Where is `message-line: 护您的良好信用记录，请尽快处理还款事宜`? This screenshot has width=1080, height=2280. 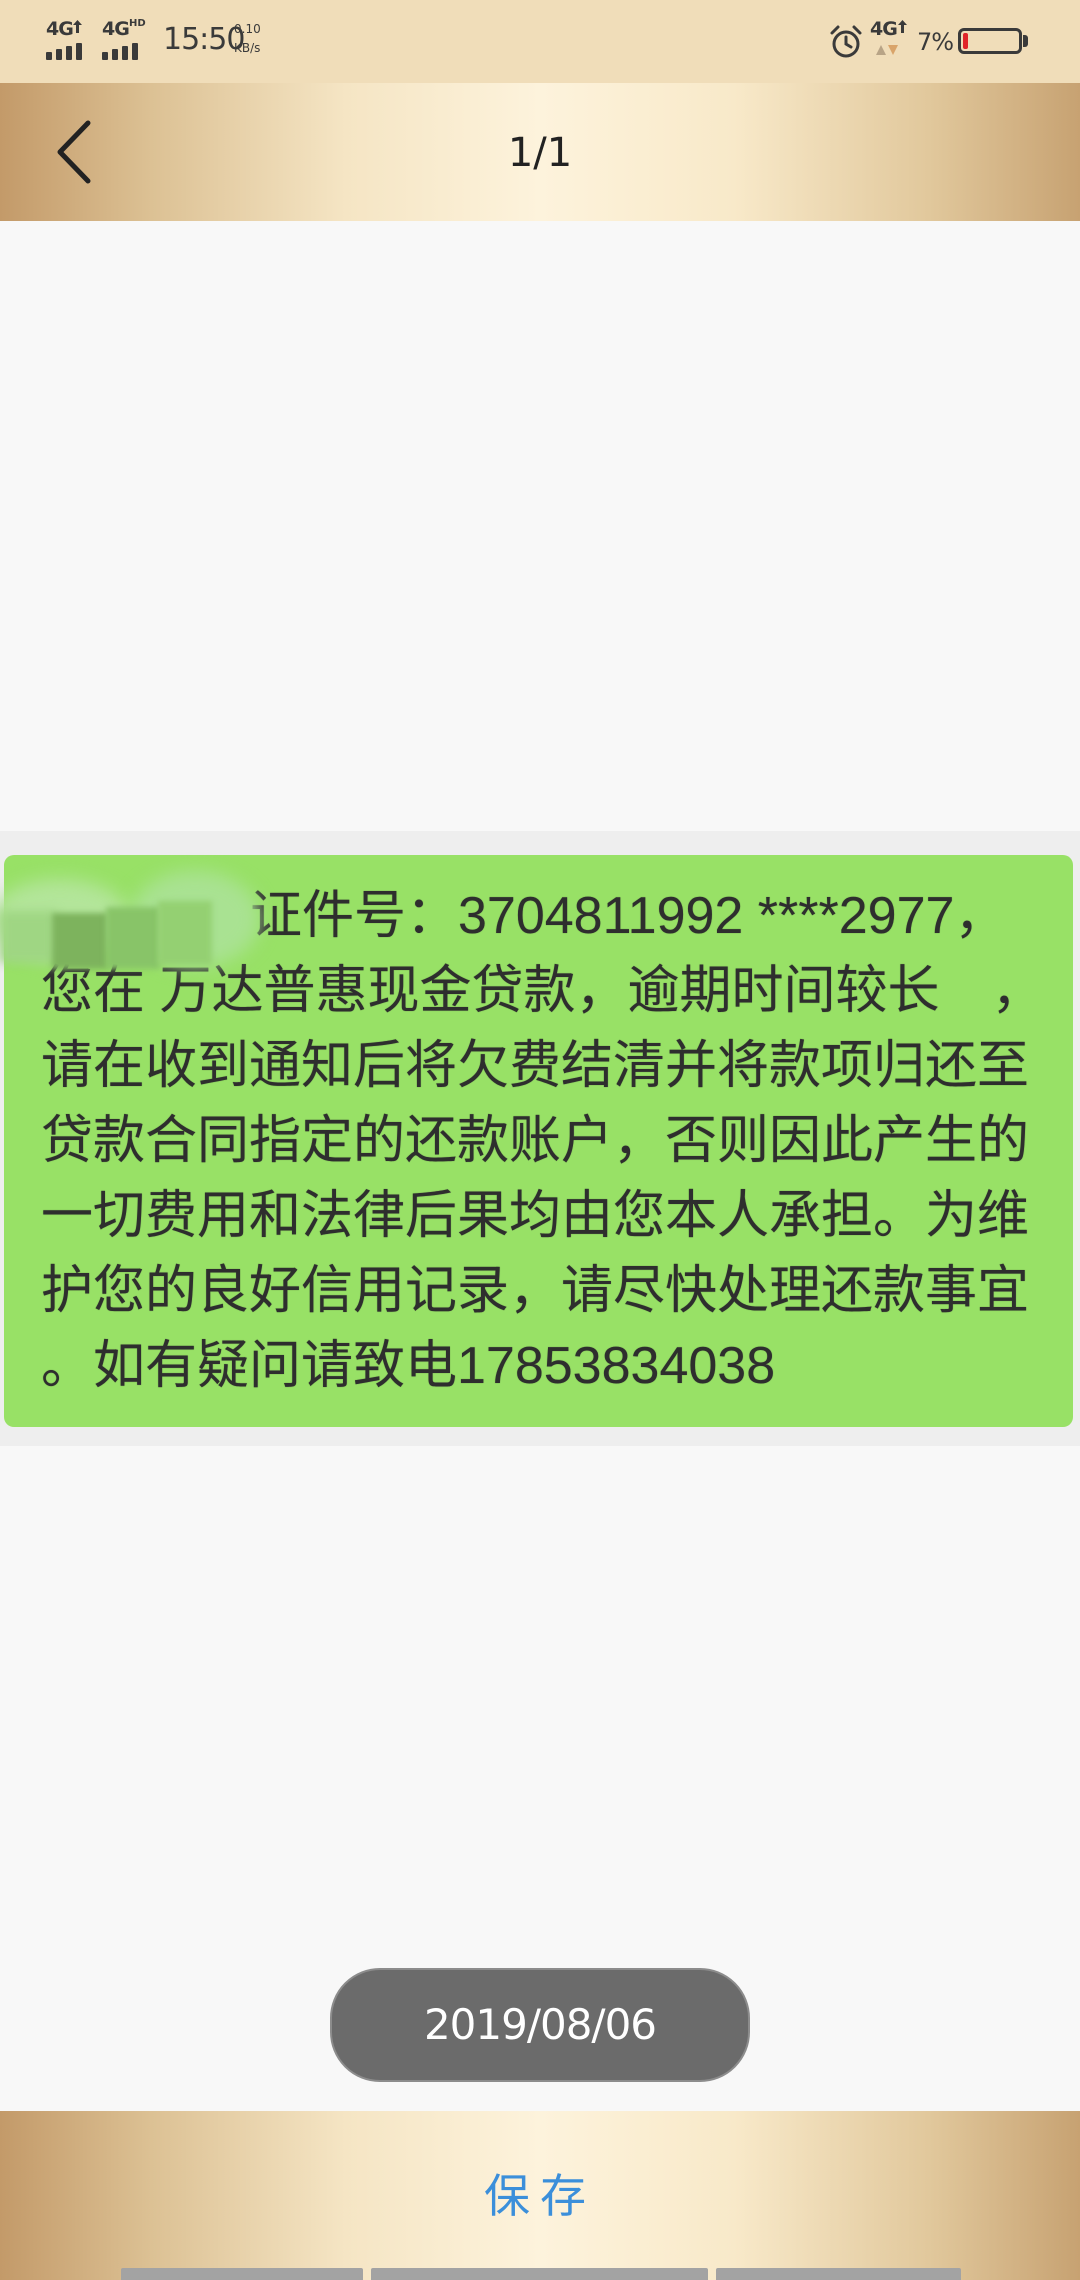 message-line: 护您的良好信用记录，请尽快处理还款事宜 is located at coordinates (535, 1291).